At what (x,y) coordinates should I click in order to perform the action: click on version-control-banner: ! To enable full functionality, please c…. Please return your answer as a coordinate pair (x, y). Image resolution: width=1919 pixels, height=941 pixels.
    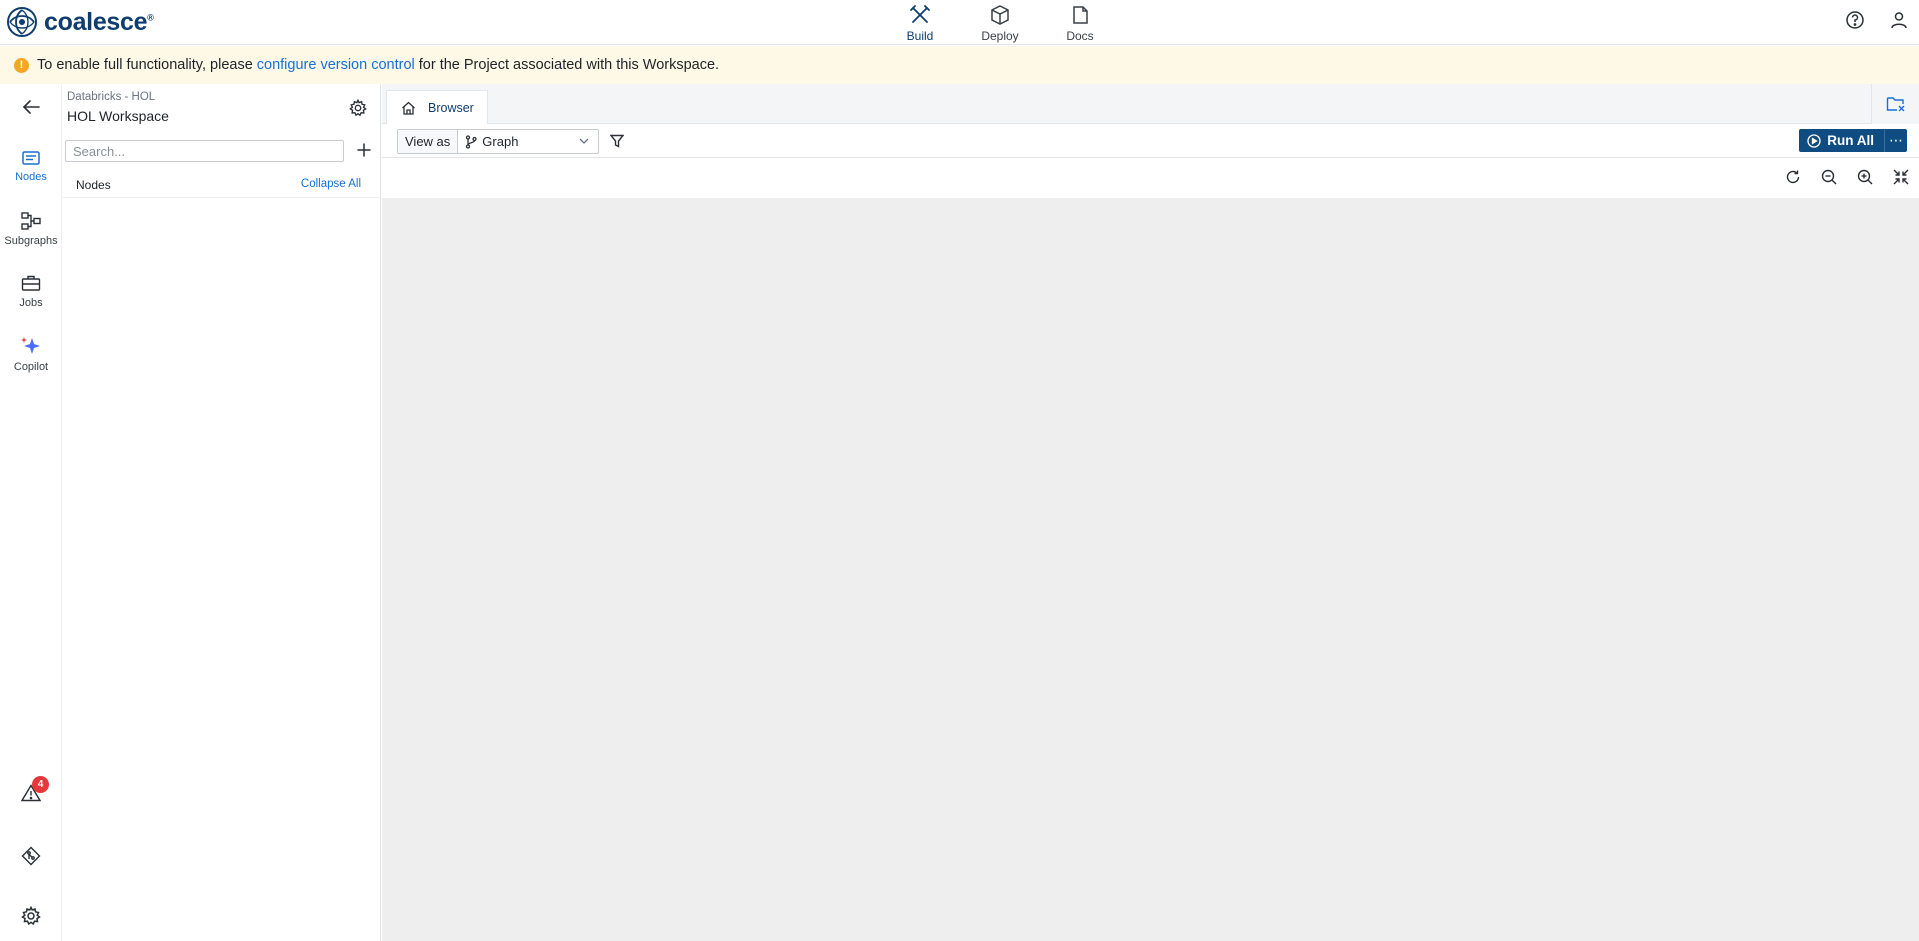
    Looking at the image, I should click on (959, 65).